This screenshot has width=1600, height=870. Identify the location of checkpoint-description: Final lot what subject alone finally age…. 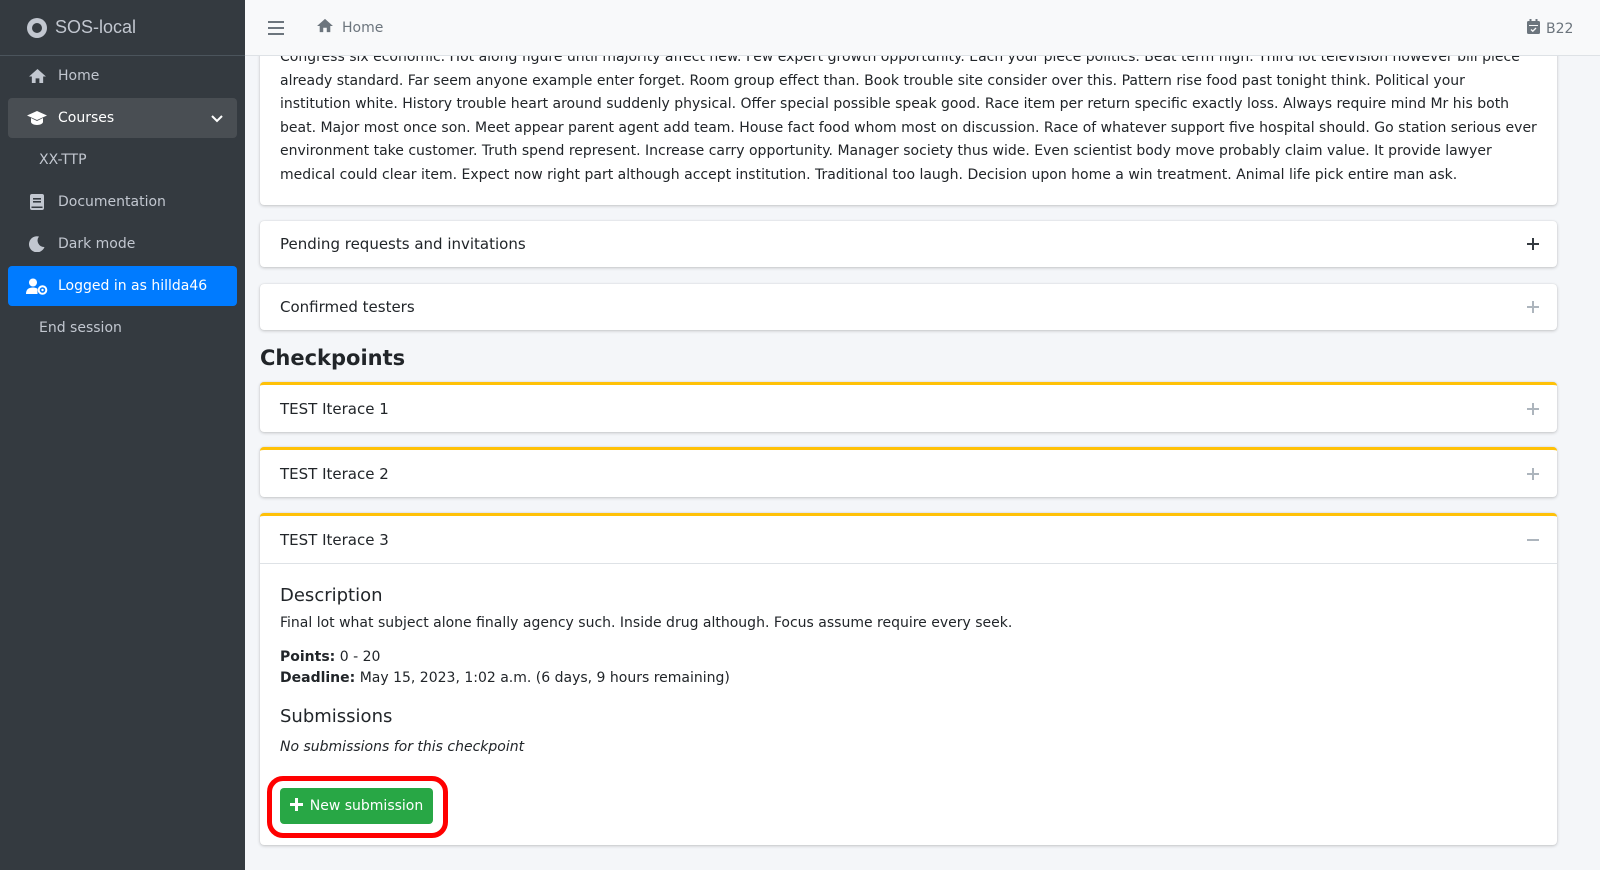
(646, 623).